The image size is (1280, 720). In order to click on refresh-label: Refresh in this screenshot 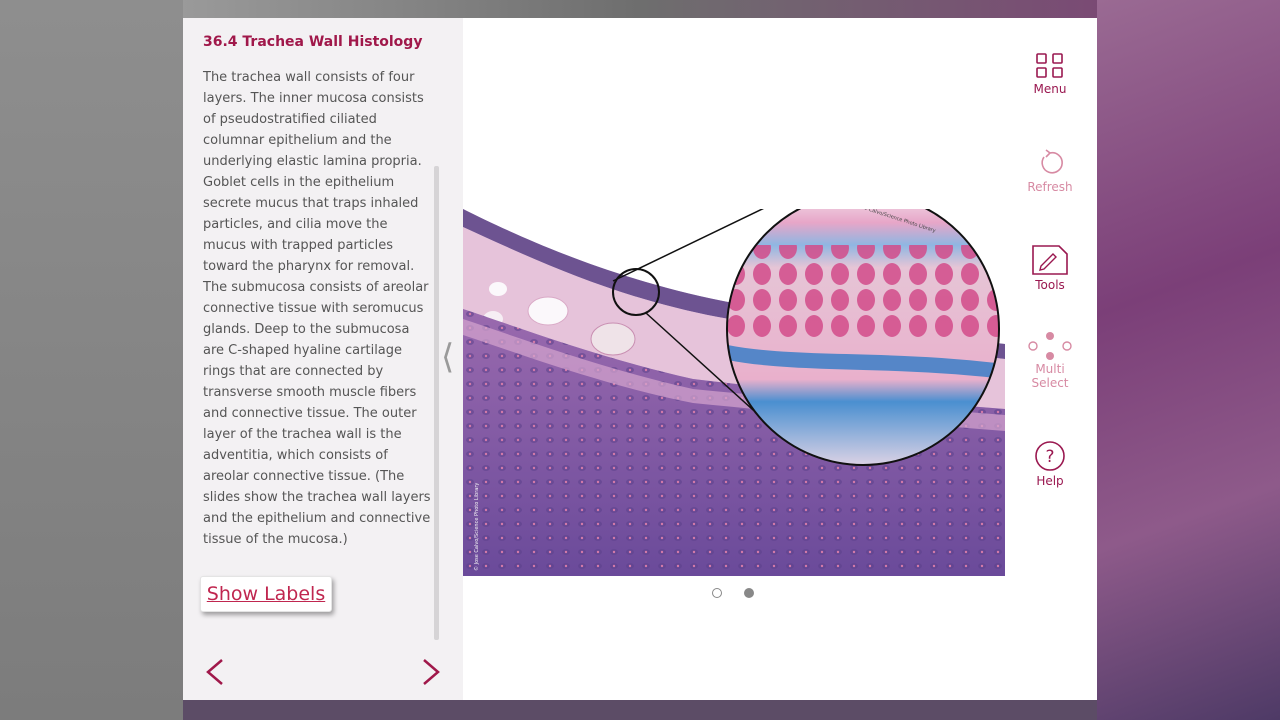, I will do `click(1050, 187)`.